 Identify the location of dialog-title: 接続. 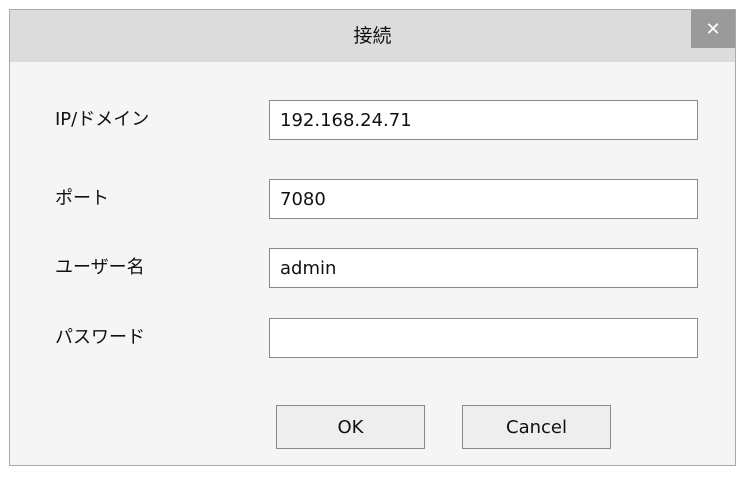
(372, 36).